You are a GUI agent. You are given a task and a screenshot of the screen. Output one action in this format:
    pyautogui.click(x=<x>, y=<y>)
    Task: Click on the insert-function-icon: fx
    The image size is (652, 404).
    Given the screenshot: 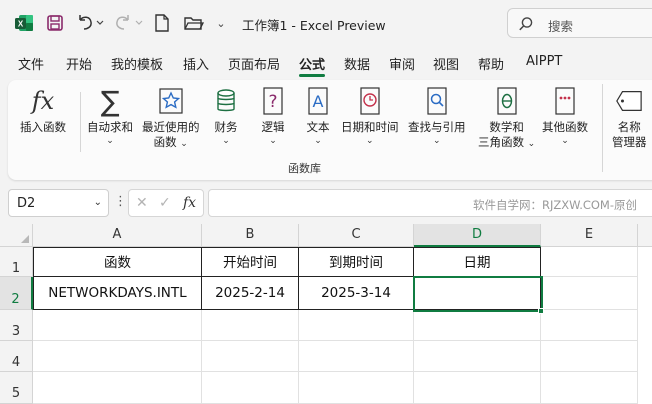 What is the action you would take?
    pyautogui.click(x=189, y=203)
    